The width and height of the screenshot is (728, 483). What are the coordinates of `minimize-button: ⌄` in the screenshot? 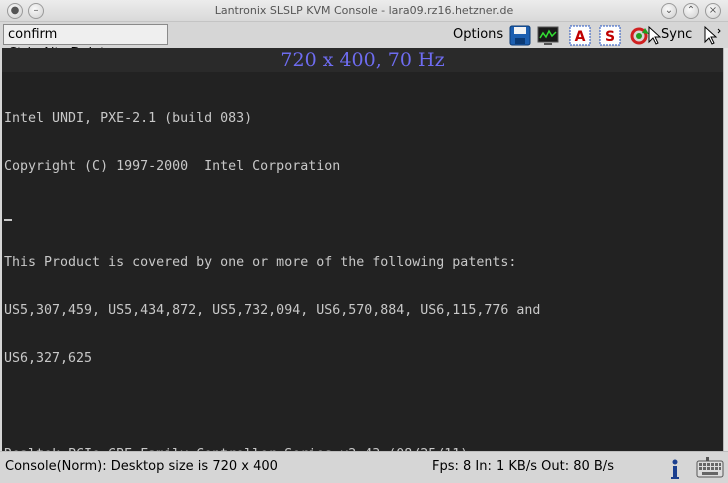 It's located at (669, 11).